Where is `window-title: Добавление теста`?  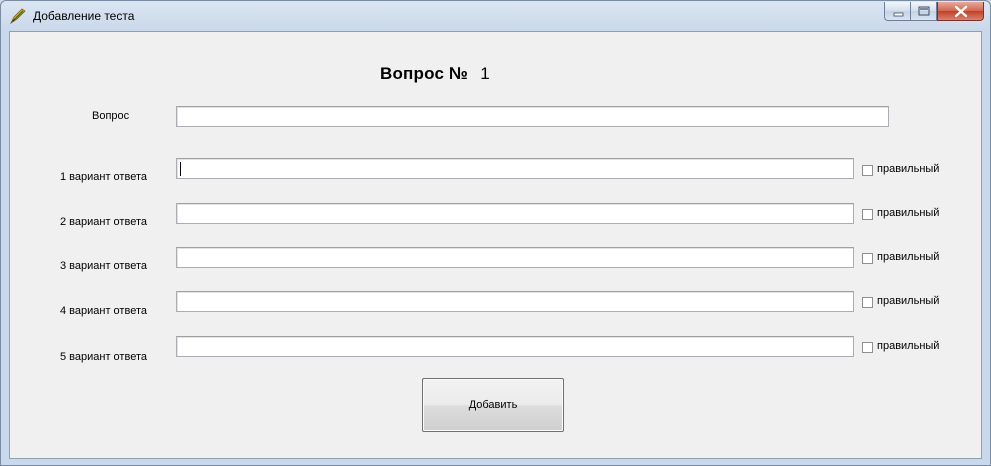 window-title: Добавление теста is located at coordinates (84, 16).